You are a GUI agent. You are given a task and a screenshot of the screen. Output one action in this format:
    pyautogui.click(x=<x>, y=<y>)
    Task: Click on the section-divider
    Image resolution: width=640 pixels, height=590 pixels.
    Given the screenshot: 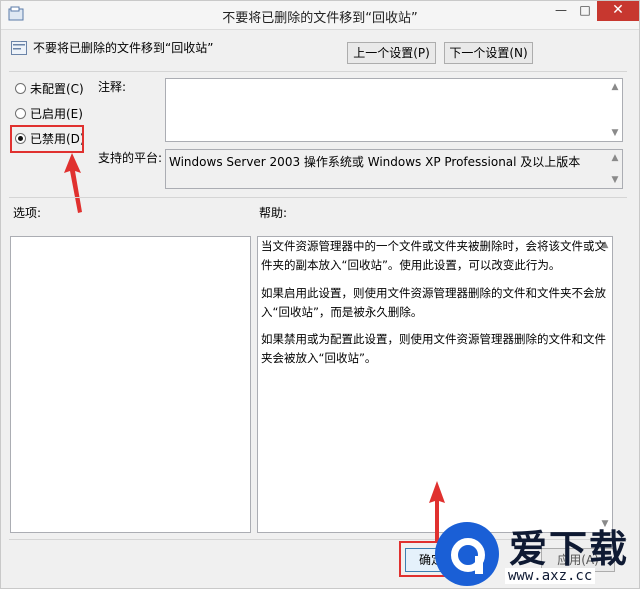 What is the action you would take?
    pyautogui.click(x=318, y=197)
    